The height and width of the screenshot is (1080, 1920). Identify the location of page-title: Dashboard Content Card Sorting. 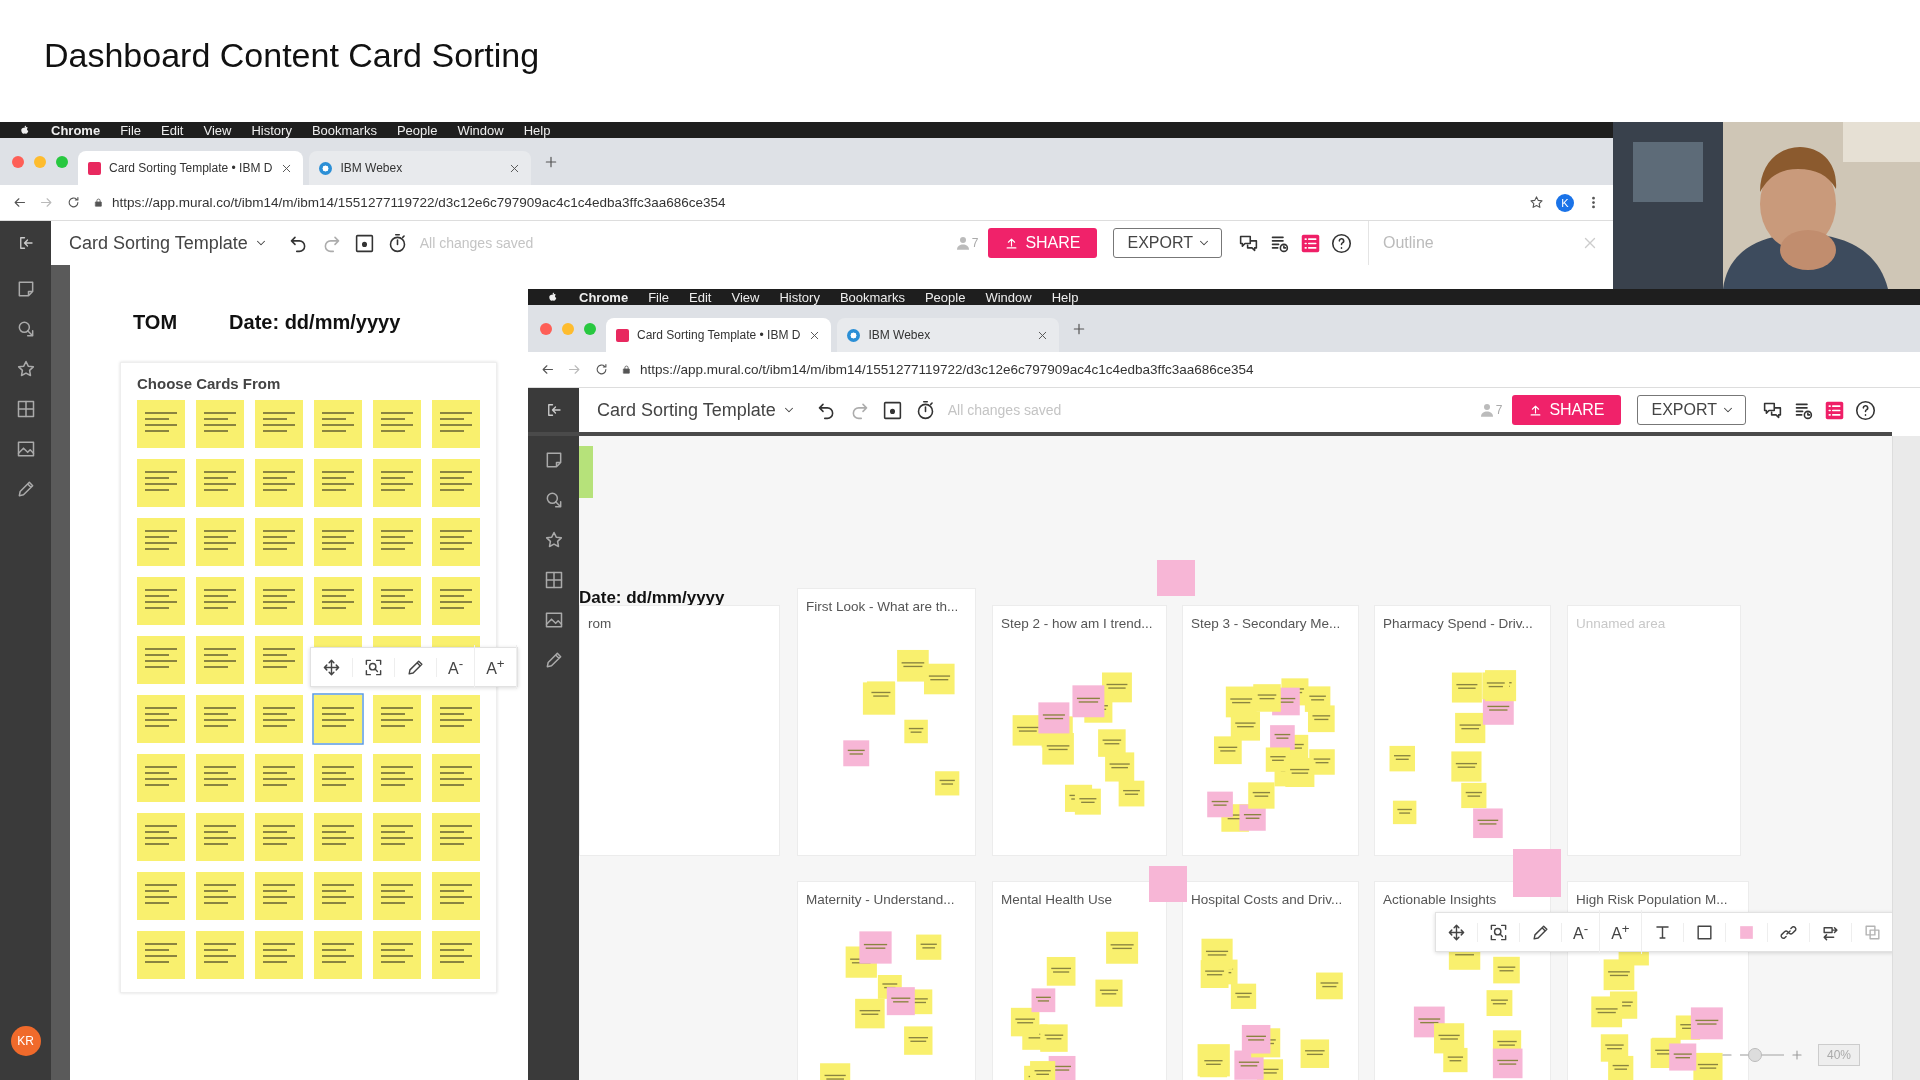
(292, 55).